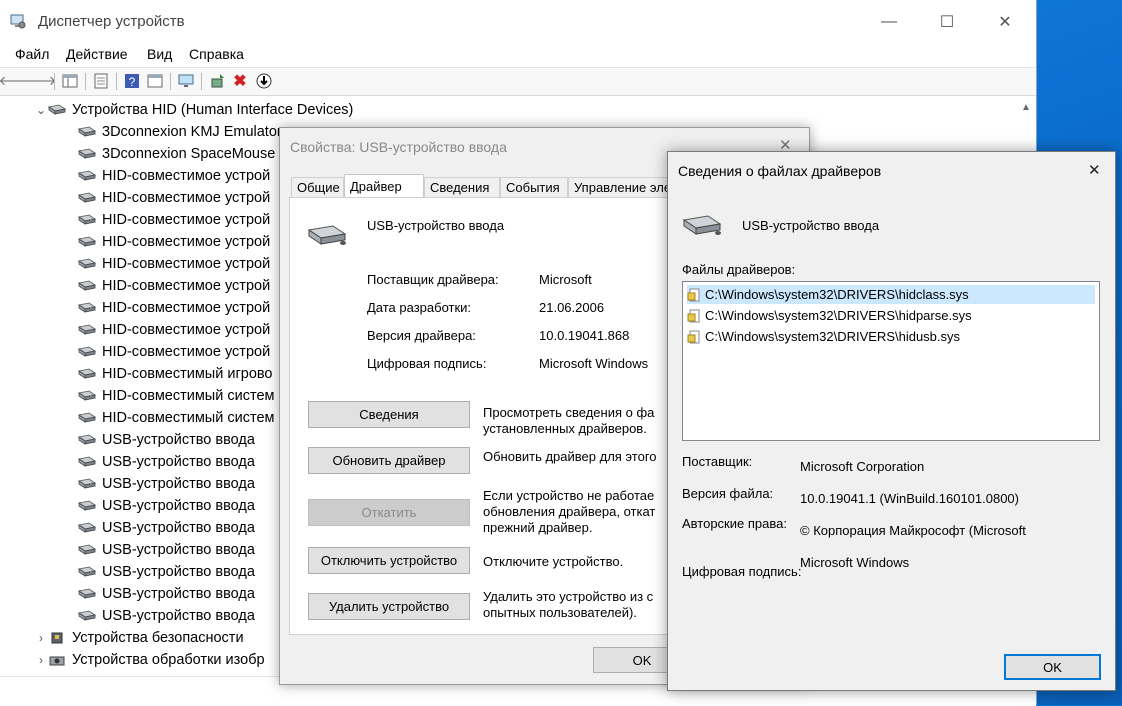 The width and height of the screenshot is (1122, 706). I want to click on scroll-up-arrow-icon: ▲, so click(1026, 107).